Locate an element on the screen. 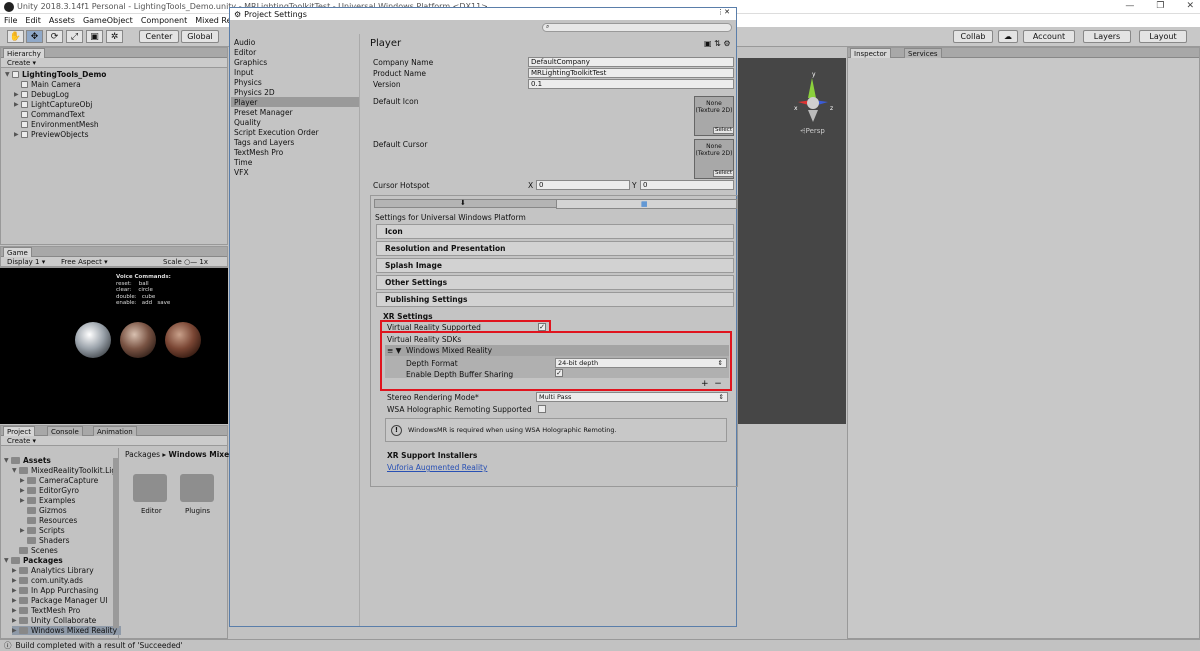 This screenshot has height=651, width=1200. persp-label: ⩤Persp is located at coordinates (812, 131).